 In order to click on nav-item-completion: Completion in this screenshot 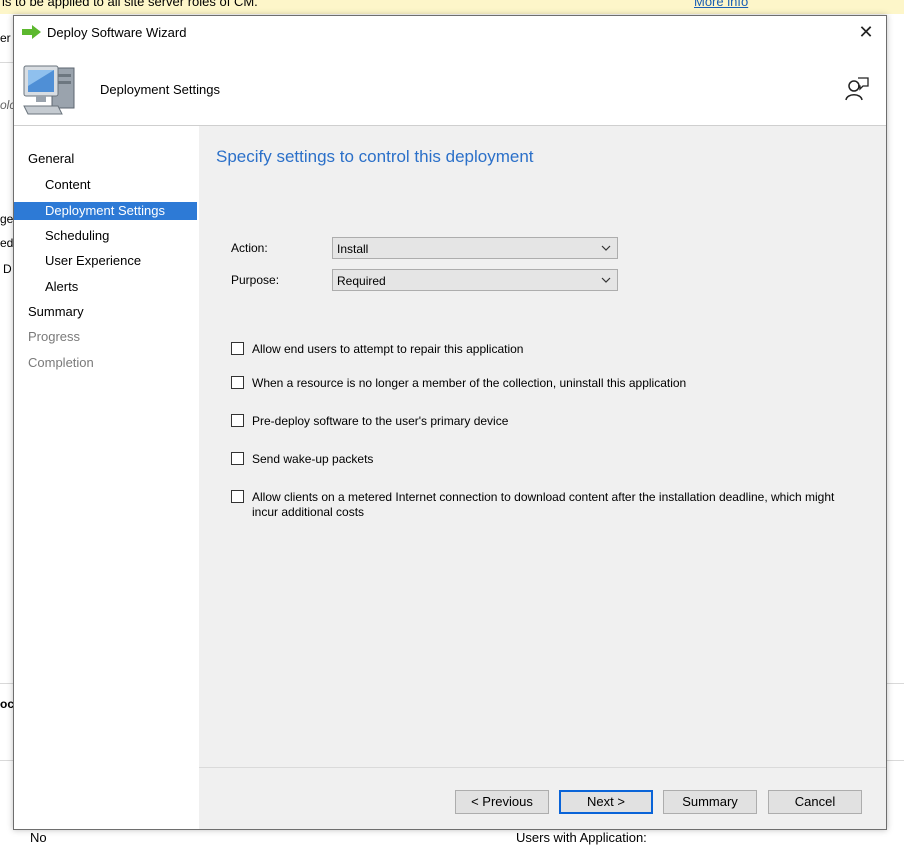, I will do `click(105, 363)`.